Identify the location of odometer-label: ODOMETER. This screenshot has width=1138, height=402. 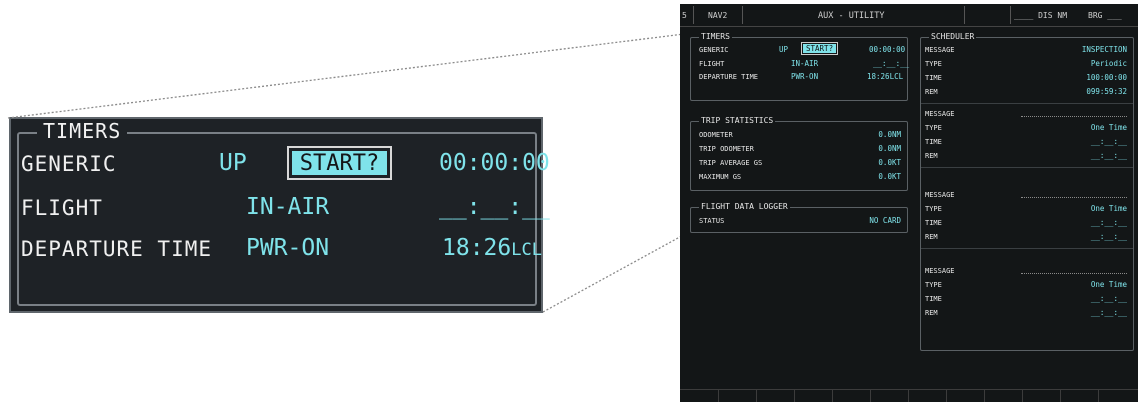
(716, 135).